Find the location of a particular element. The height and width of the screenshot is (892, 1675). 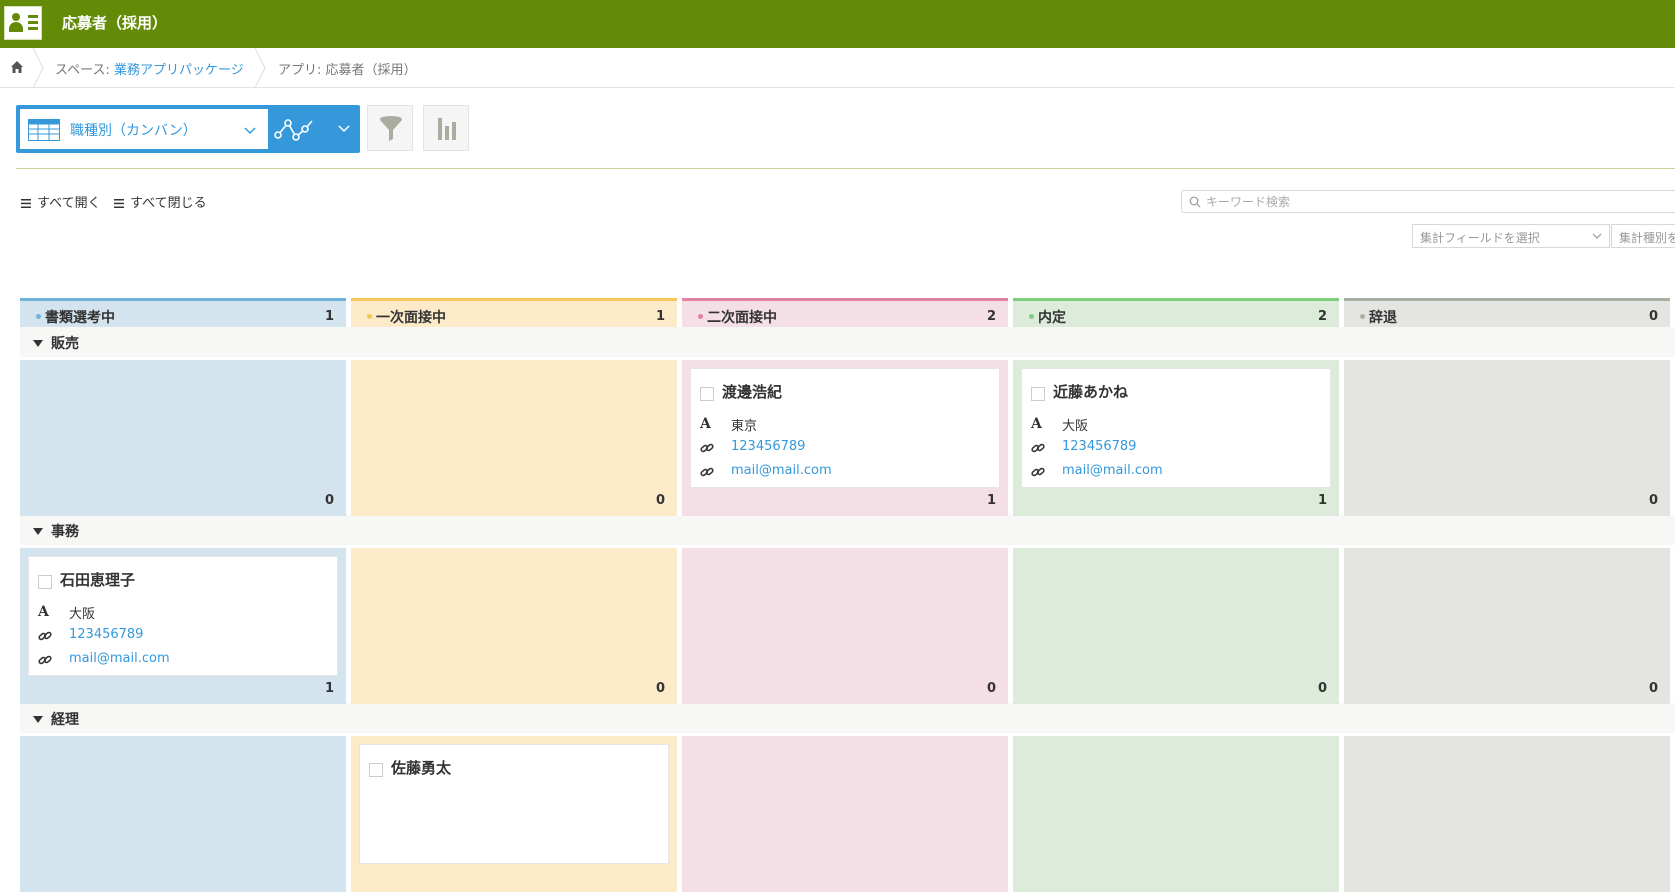

breadcrumb-app-name: 応募者（採用） is located at coordinates (371, 70).